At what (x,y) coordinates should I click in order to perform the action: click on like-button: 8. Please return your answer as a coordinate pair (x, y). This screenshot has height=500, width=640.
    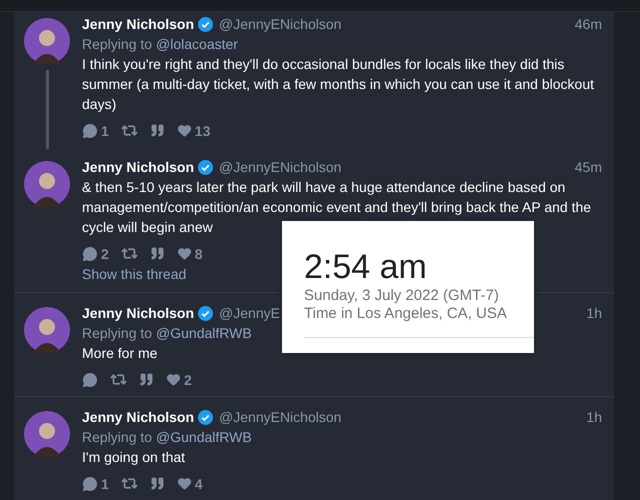
    Looking at the image, I should click on (189, 254).